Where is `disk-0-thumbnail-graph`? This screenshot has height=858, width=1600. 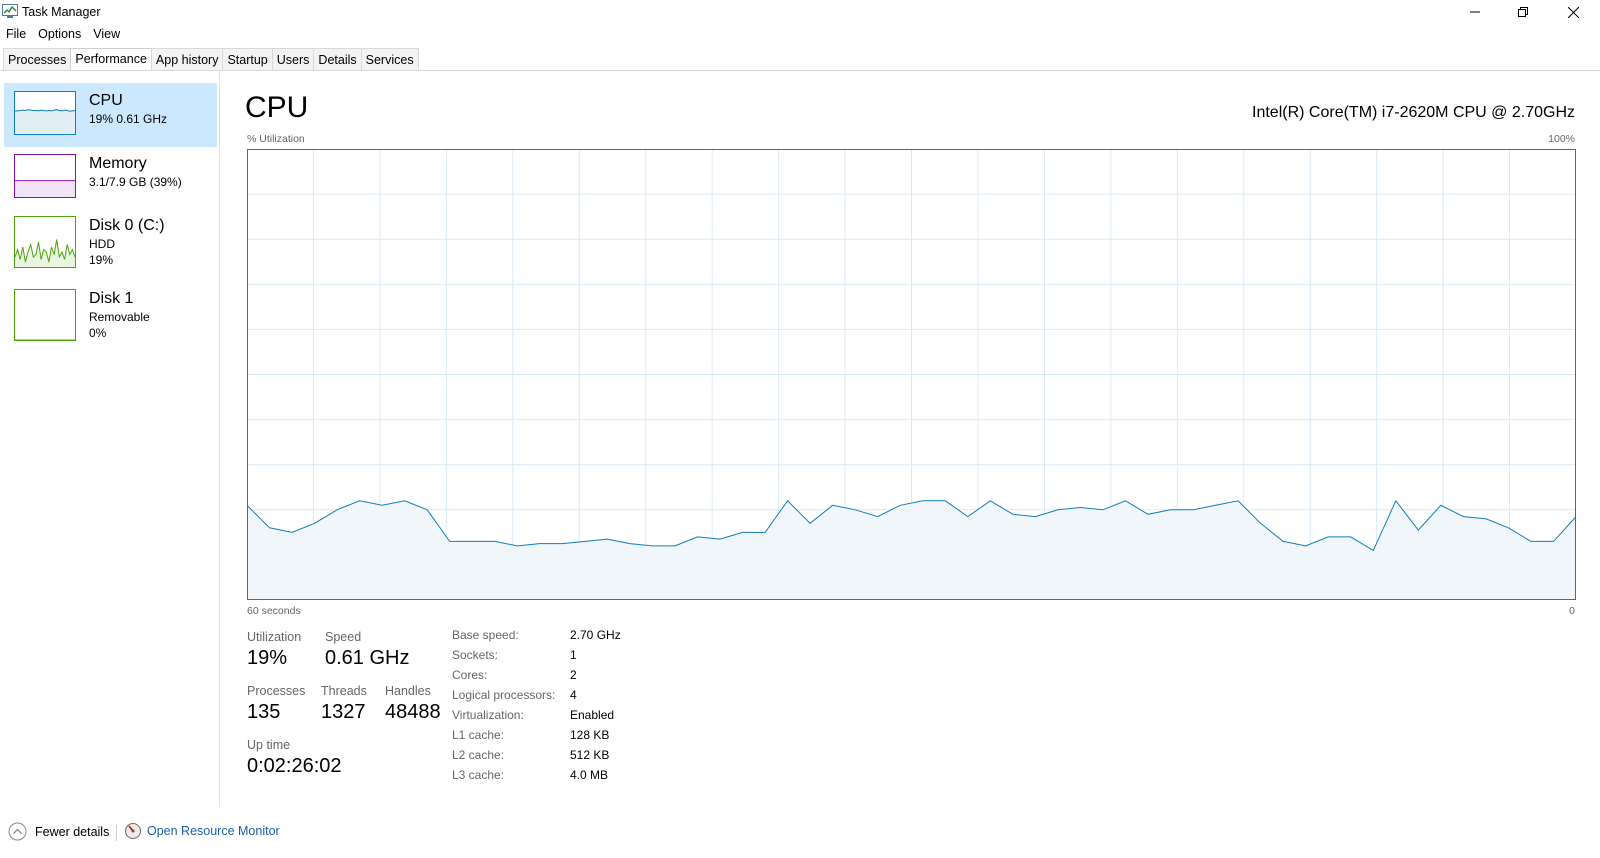
disk-0-thumbnail-graph is located at coordinates (45, 242).